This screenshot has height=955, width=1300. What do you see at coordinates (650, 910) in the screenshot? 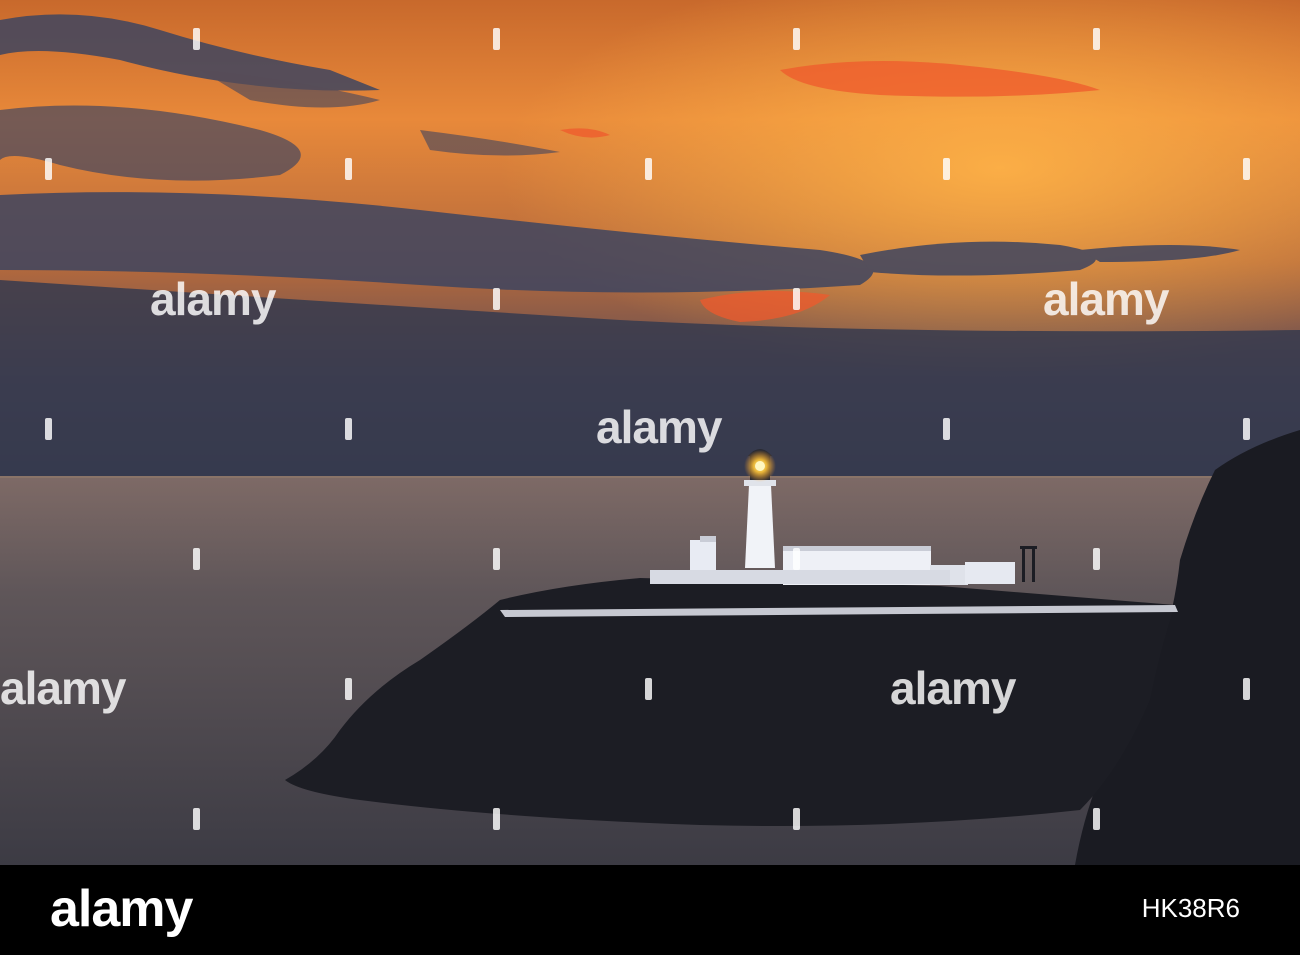
I see `footer-bar: alamy HK38R6` at bounding box center [650, 910].